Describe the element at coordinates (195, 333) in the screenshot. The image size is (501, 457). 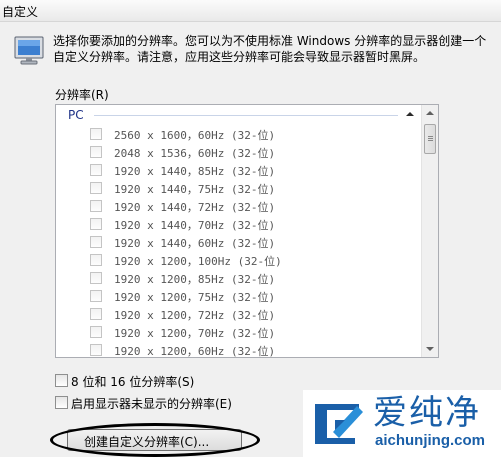
I see `item-label: 1920 x 1200，70Hz (32-位)` at that location.